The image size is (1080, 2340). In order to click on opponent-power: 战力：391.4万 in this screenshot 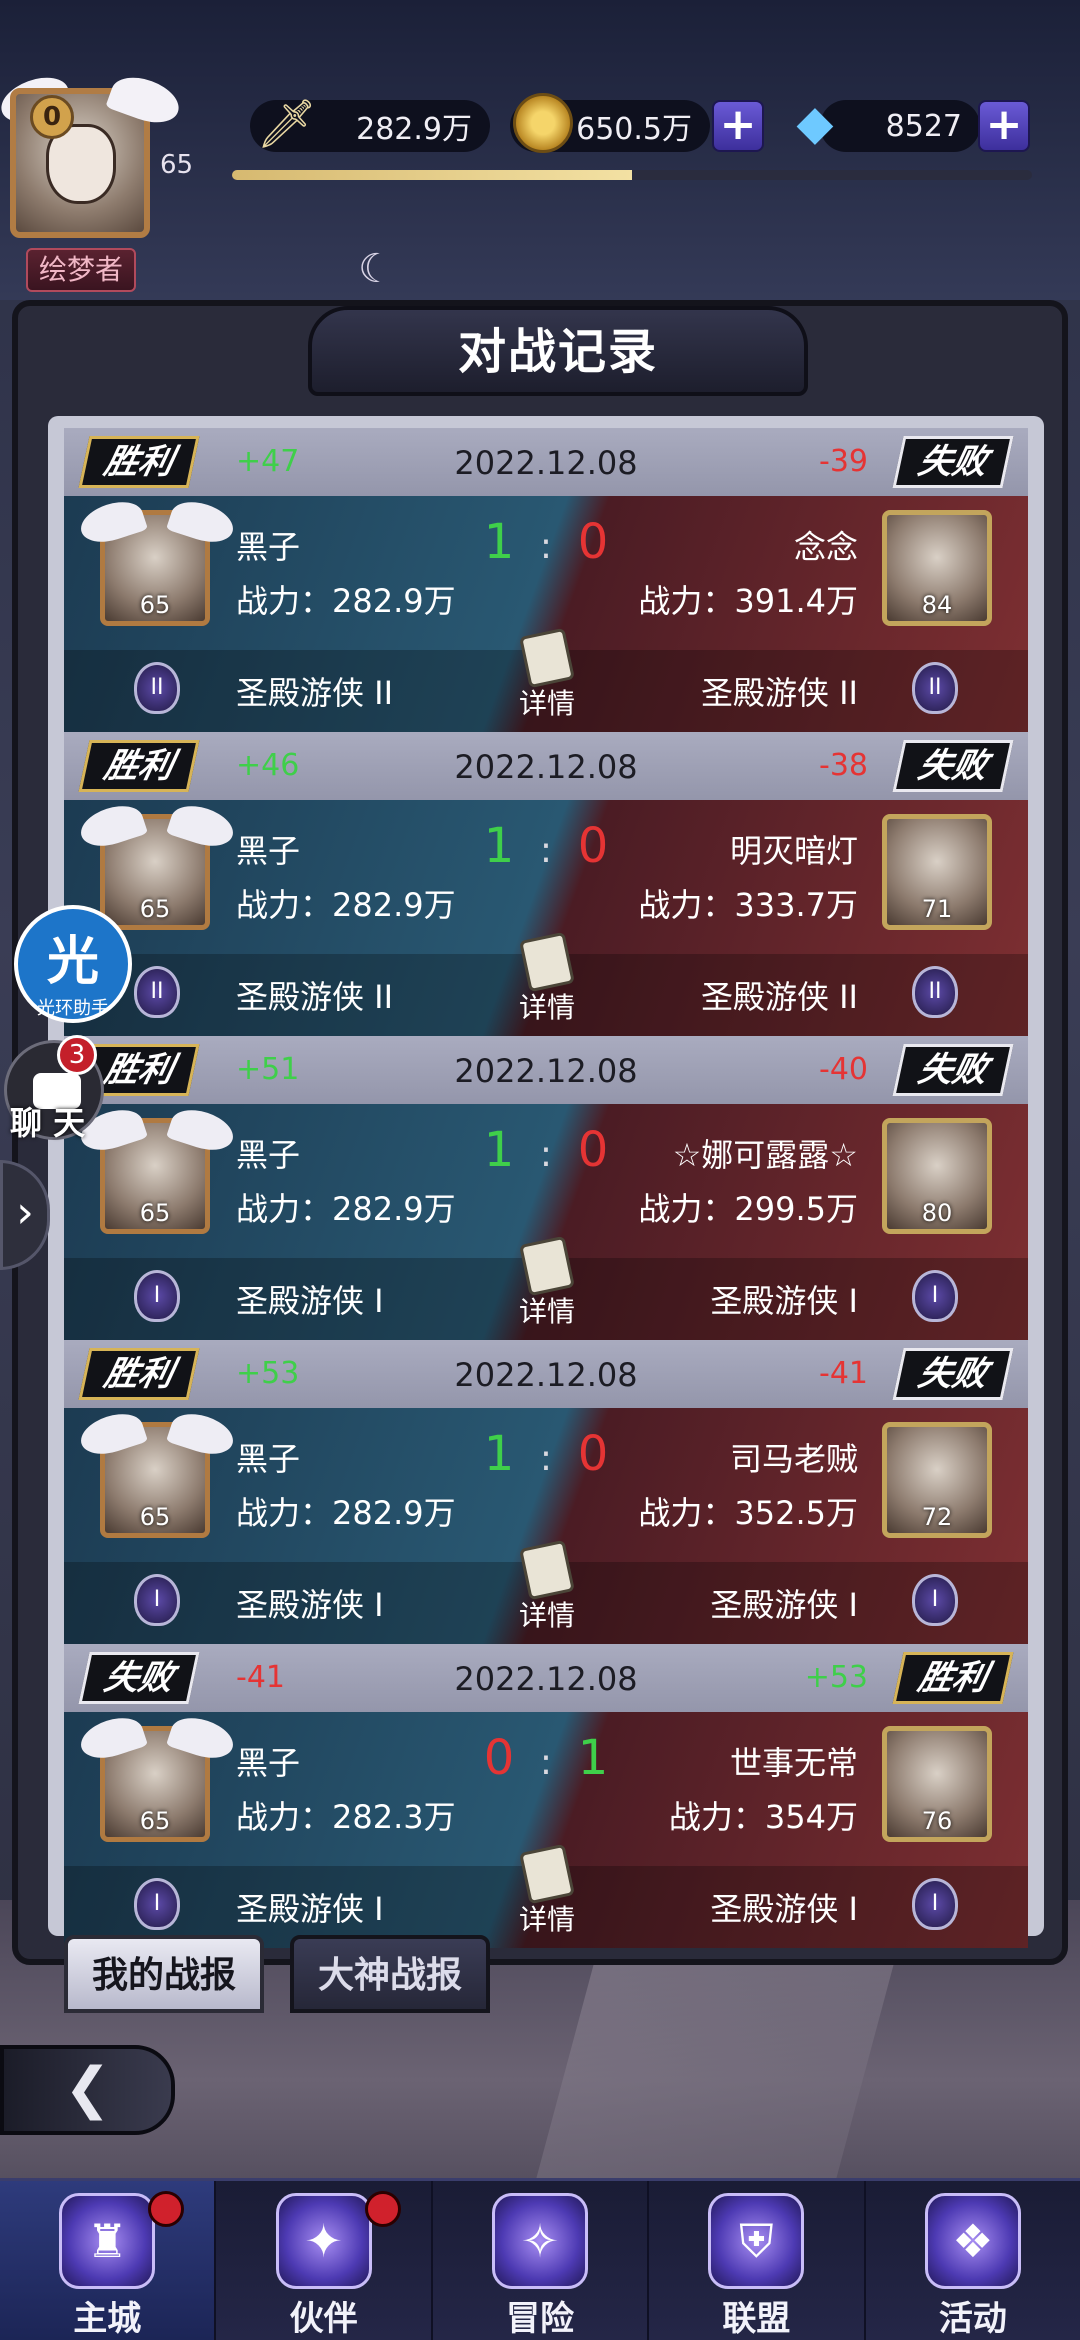, I will do `click(748, 601)`.